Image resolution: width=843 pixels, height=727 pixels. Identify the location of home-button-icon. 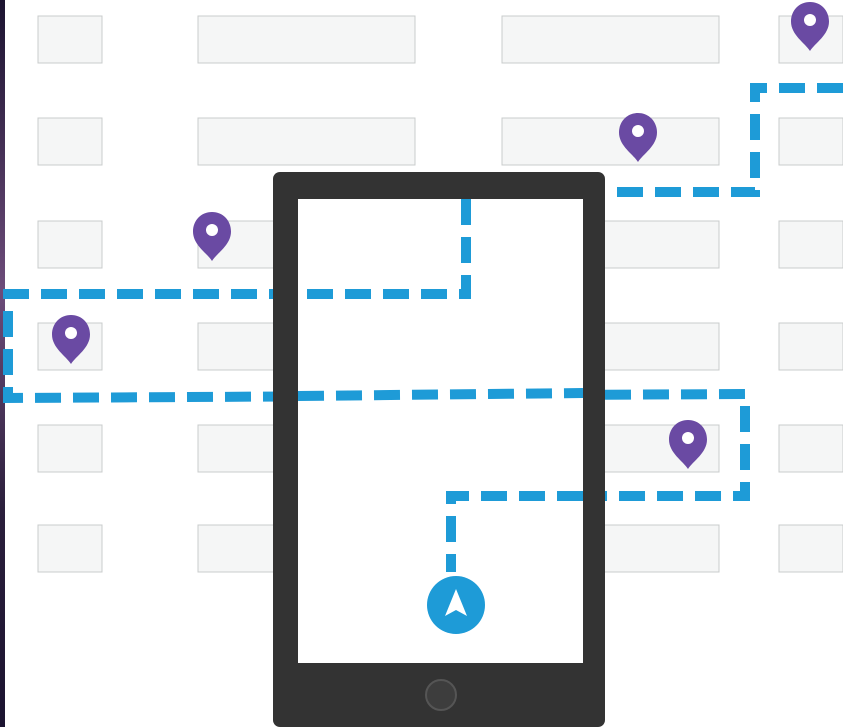
(441, 695).